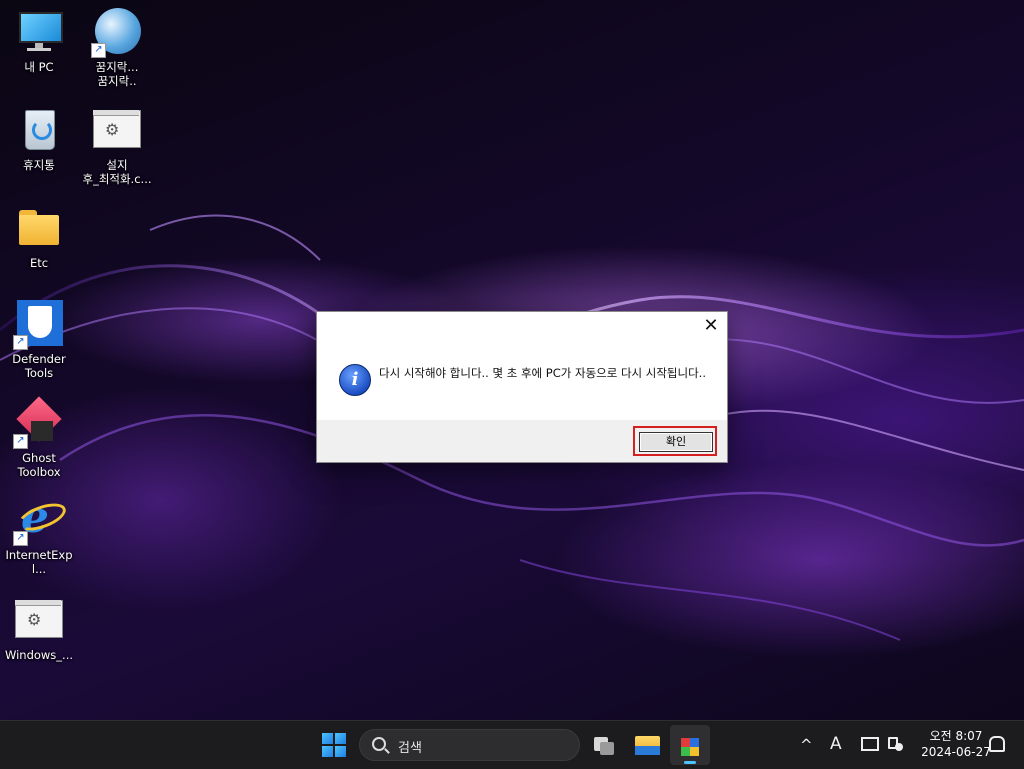 This screenshot has width=1024, height=769. What do you see at coordinates (522, 441) in the screenshot?
I see `dialog-footer: 확인` at bounding box center [522, 441].